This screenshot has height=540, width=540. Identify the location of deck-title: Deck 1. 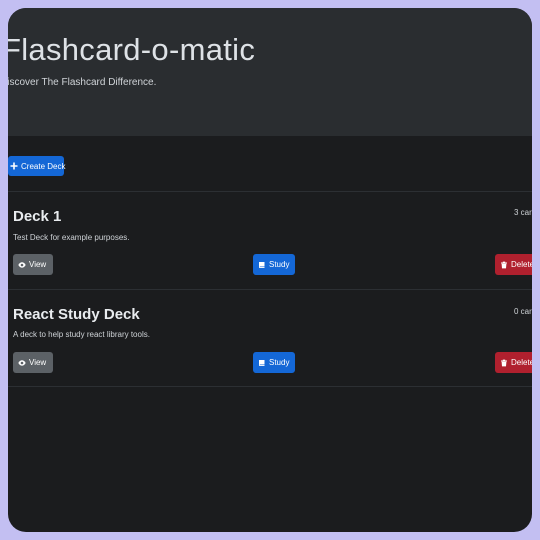
(37, 216).